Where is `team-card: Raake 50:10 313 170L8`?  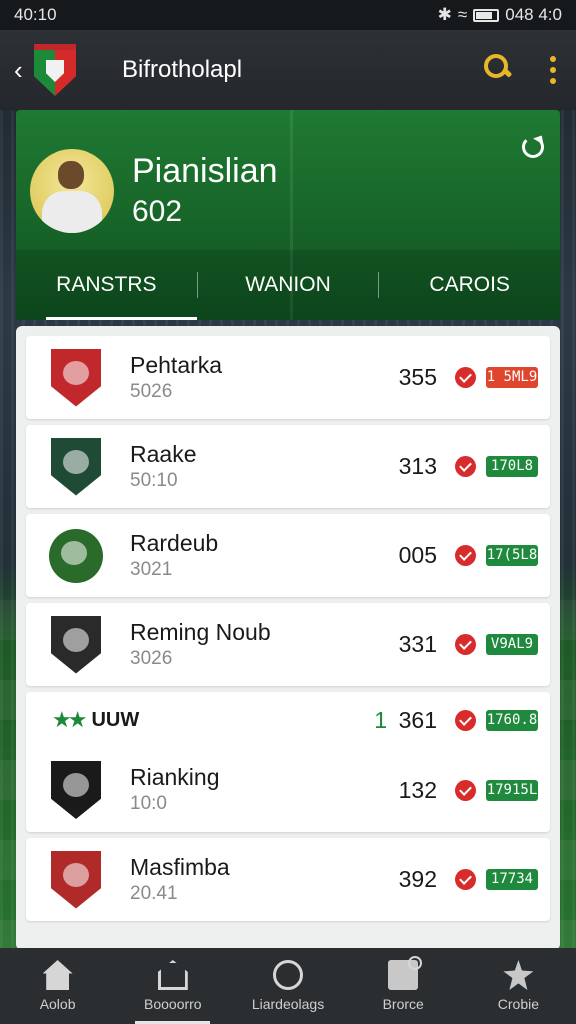 team-card: Raake 50:10 313 170L8 is located at coordinates (288, 466).